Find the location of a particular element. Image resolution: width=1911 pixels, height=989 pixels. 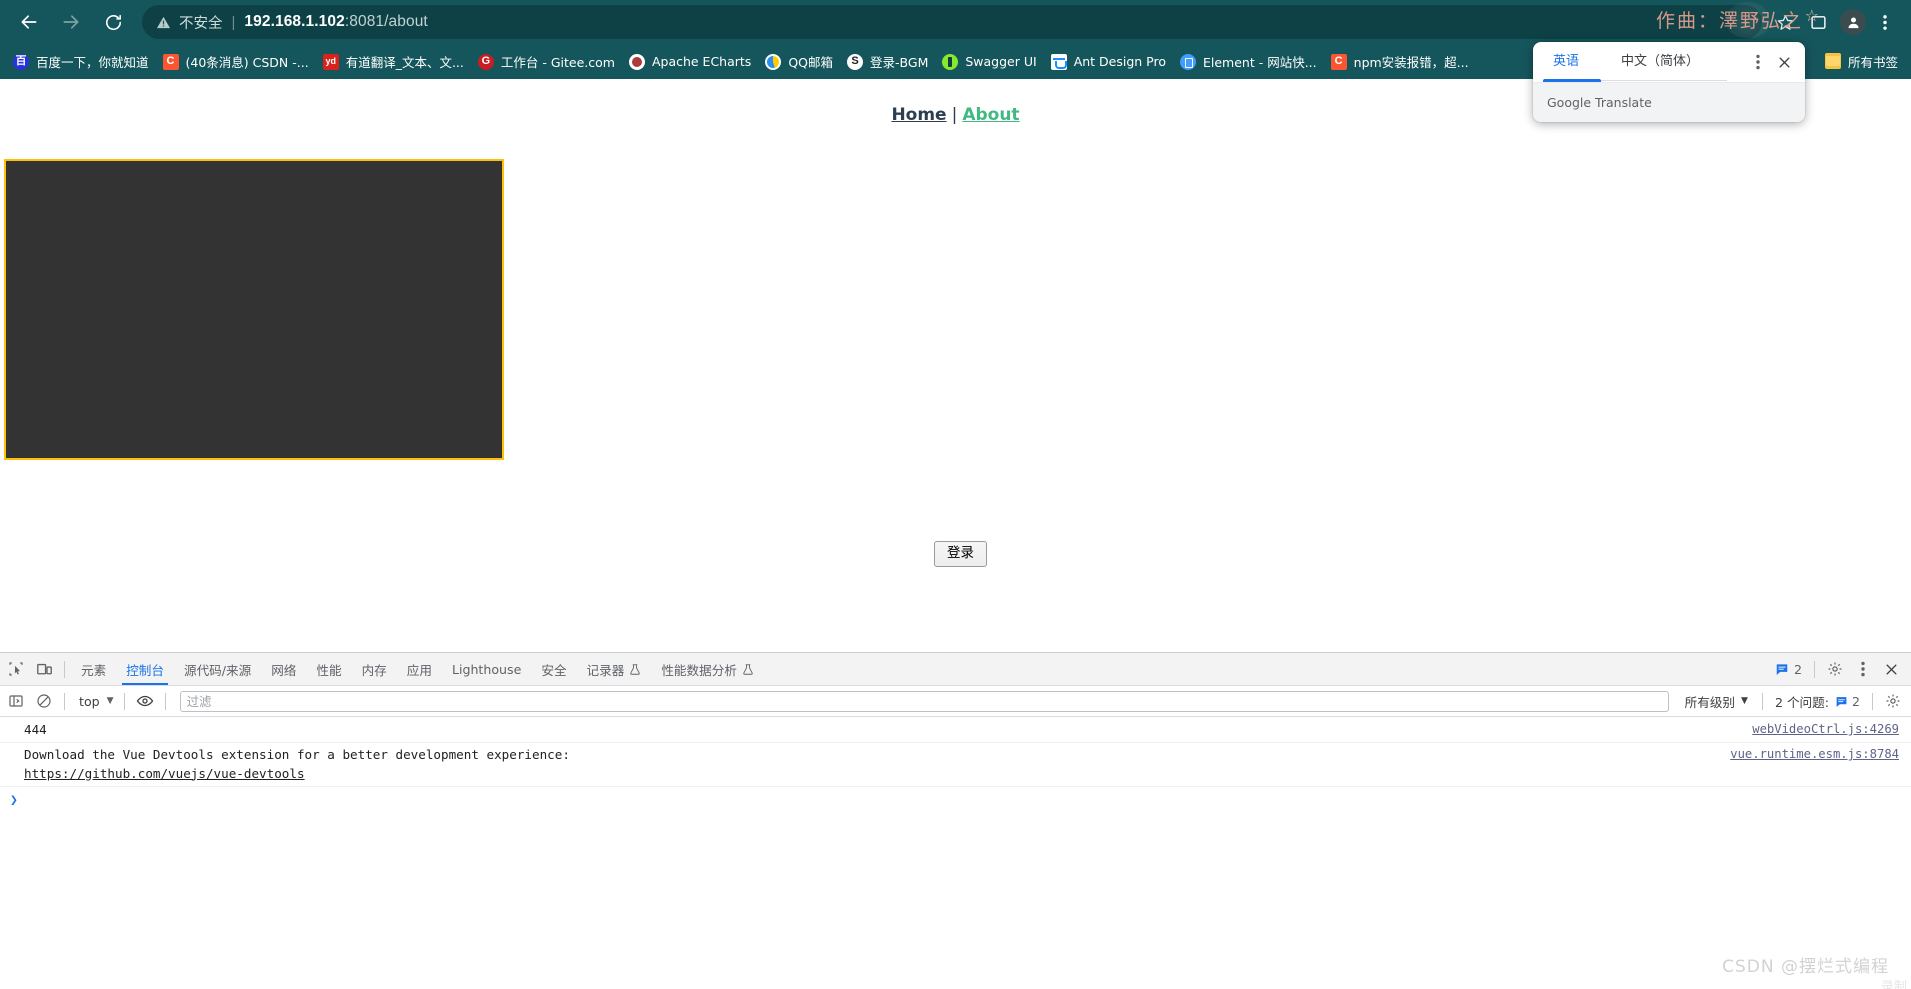

devtools-tab-label: 性能 is located at coordinates (329, 670).